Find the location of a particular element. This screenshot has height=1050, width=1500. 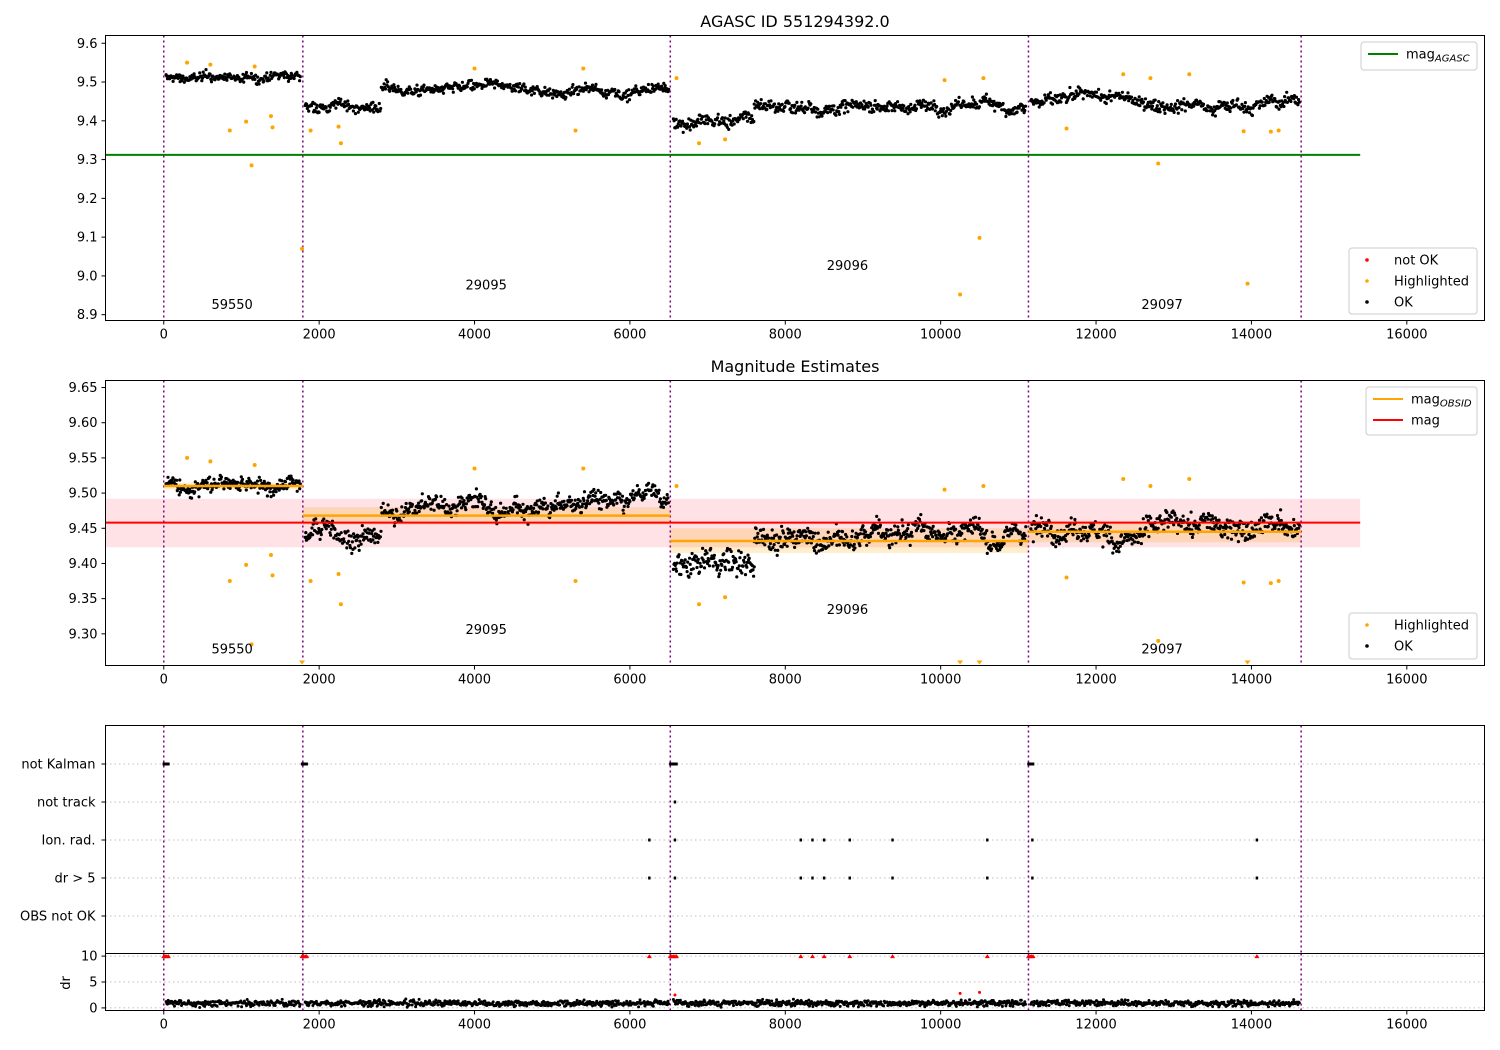

y-tick-label: 9.45 is located at coordinates (83, 529).